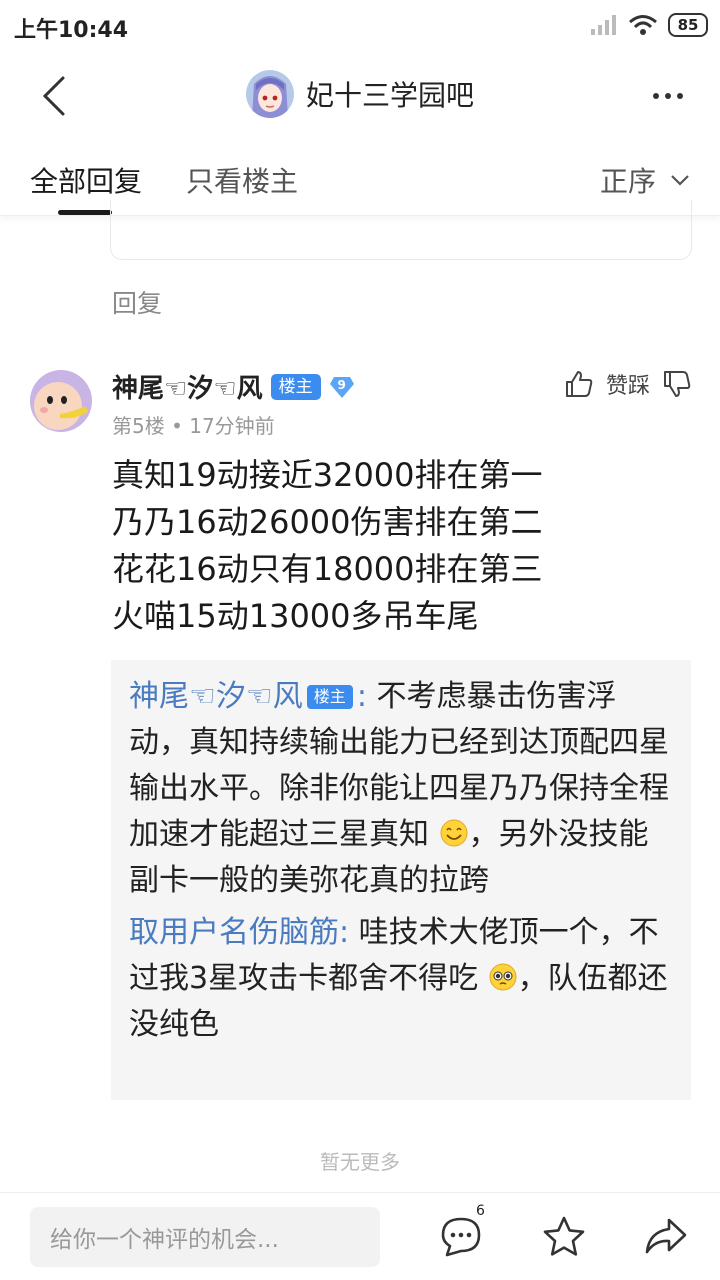 The width and height of the screenshot is (720, 1280). I want to click on battery-icon: 85, so click(688, 25).